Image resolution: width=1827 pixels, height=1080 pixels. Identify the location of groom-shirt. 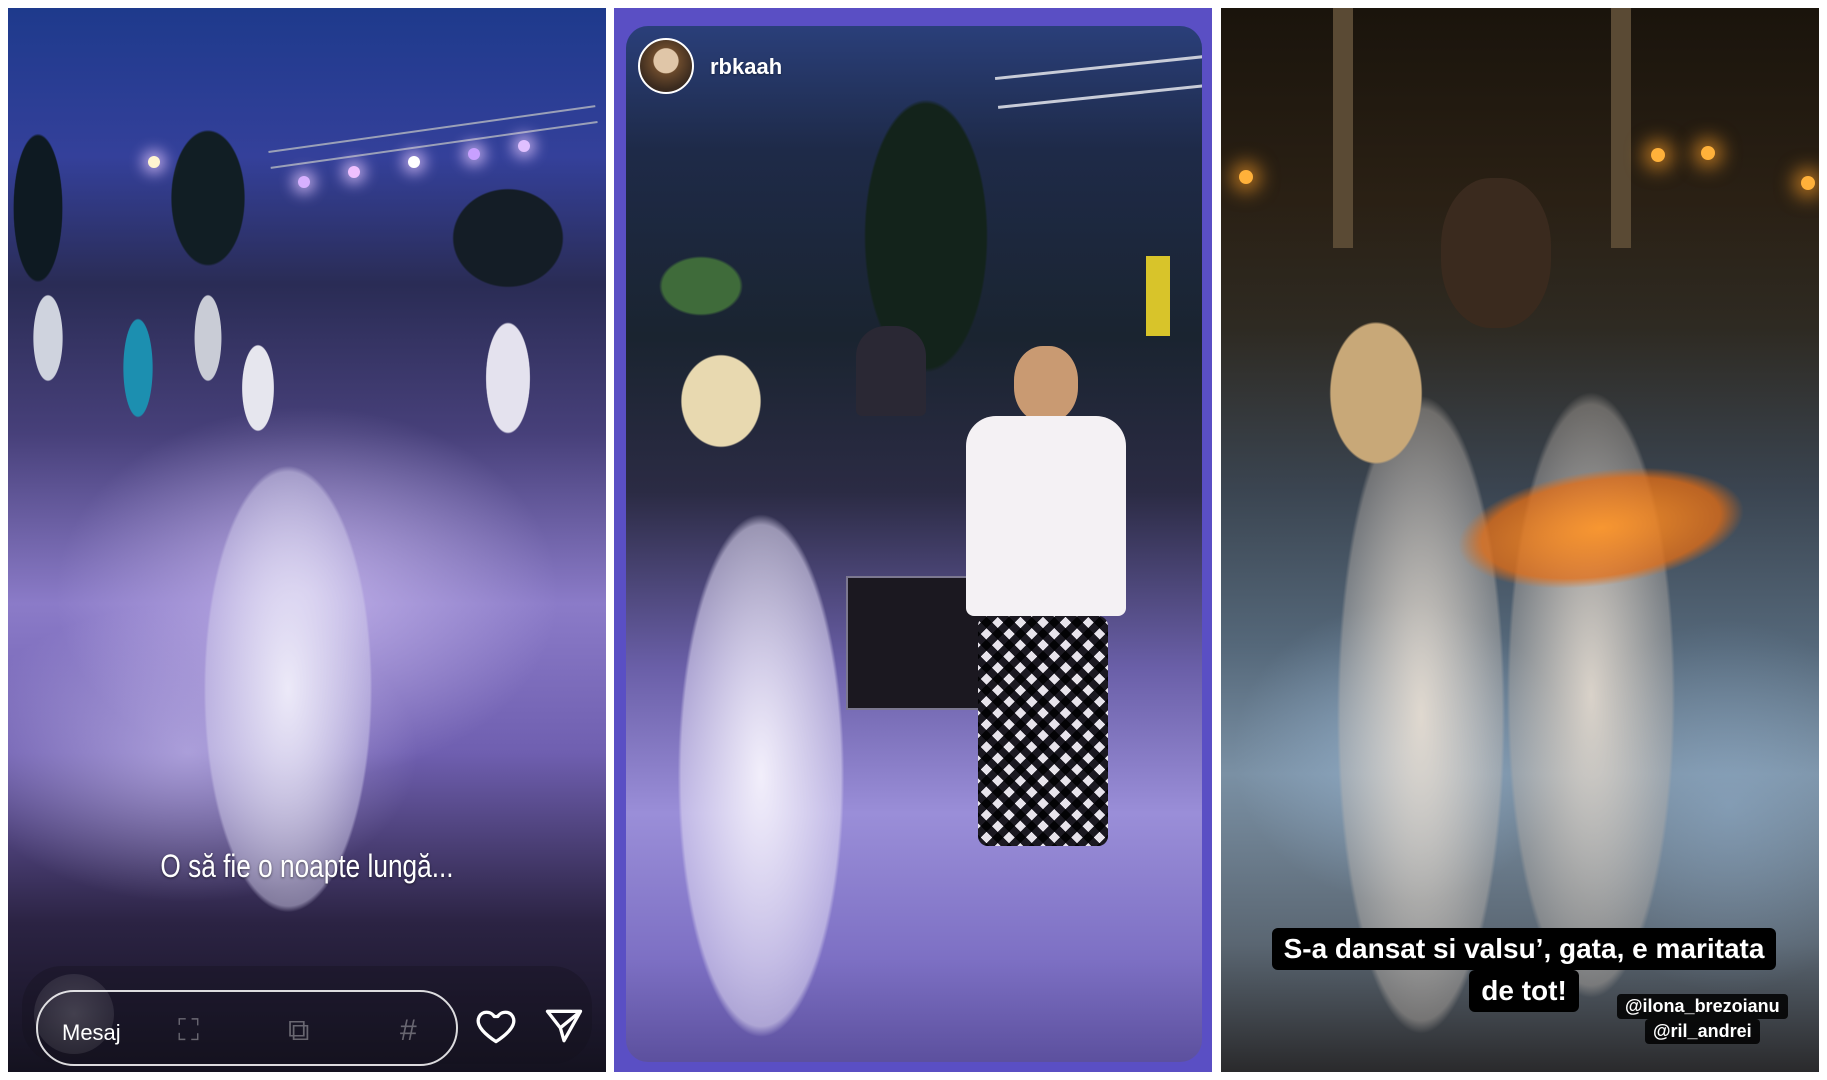
(1046, 516).